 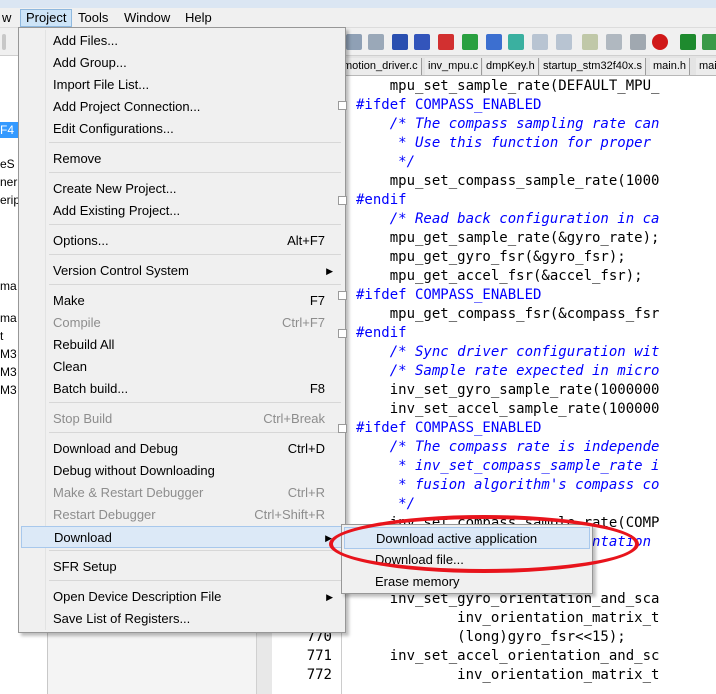 What do you see at coordinates (294, 418) in the screenshot?
I see `menu-item-shortcut: Ctrl+Break` at bounding box center [294, 418].